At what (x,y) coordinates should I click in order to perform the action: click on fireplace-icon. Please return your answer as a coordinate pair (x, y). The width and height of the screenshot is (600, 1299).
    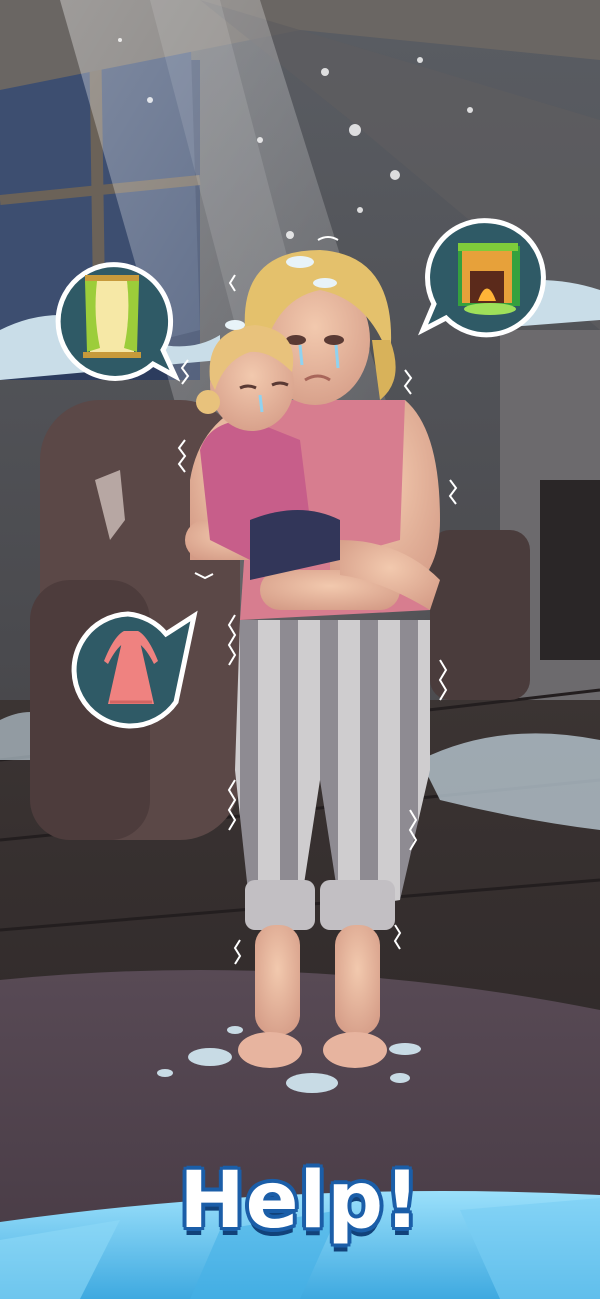
    Looking at the image, I should click on (481, 278).